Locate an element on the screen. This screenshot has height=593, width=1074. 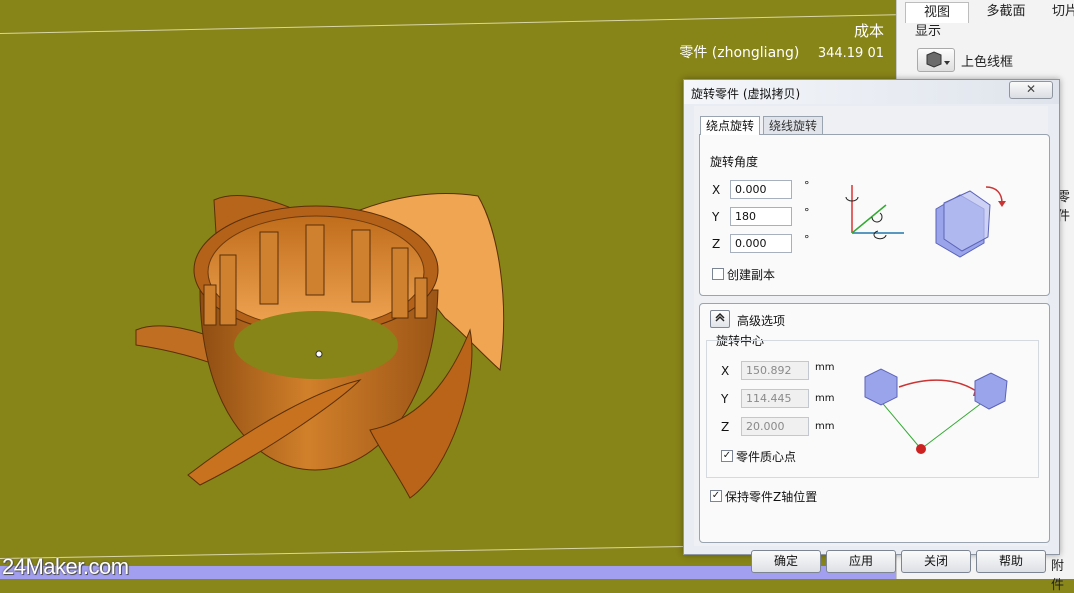
ok-button: 确定 is located at coordinates (786, 561).